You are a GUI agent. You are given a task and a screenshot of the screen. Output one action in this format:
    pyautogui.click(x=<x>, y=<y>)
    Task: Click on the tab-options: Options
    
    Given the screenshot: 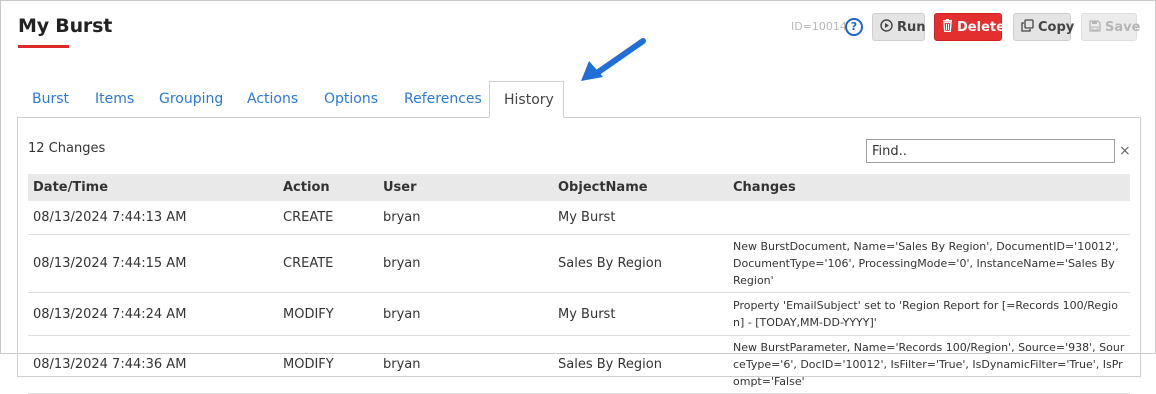 What is the action you would take?
    pyautogui.click(x=351, y=99)
    